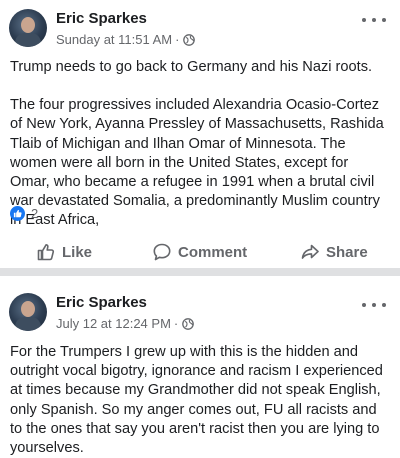 This screenshot has width=400, height=458. I want to click on share-arrow-icon, so click(310, 251).